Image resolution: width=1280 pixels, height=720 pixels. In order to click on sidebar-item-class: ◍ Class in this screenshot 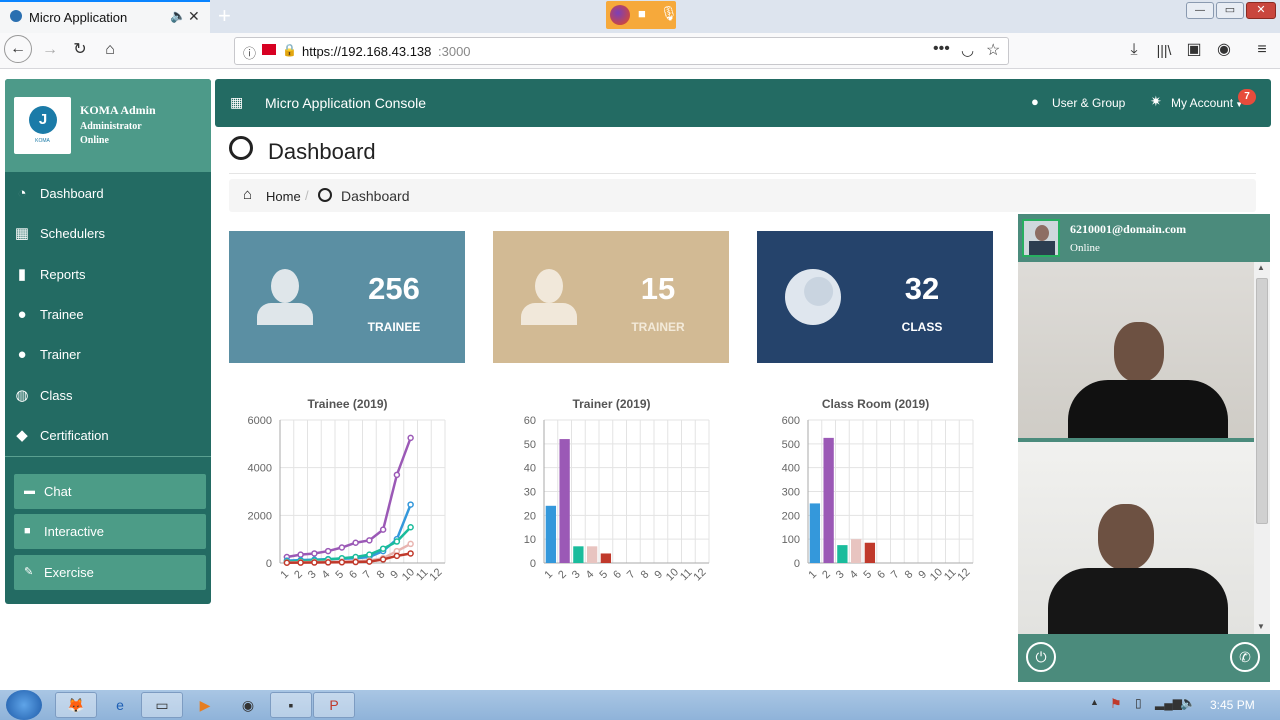, I will do `click(108, 396)`.